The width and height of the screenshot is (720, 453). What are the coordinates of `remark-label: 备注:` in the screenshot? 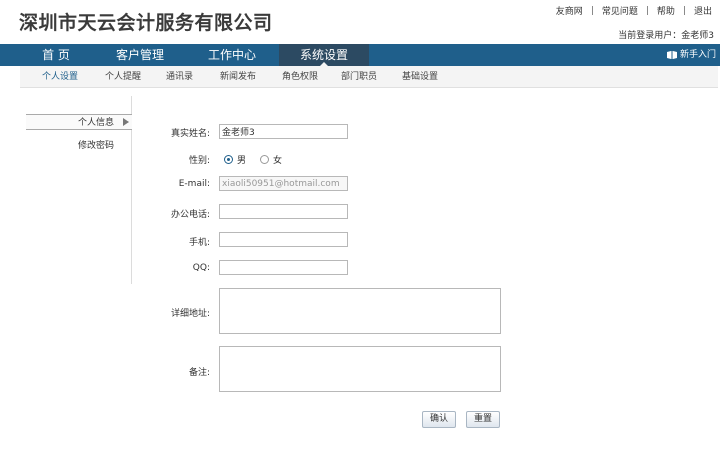 It's located at (199, 373).